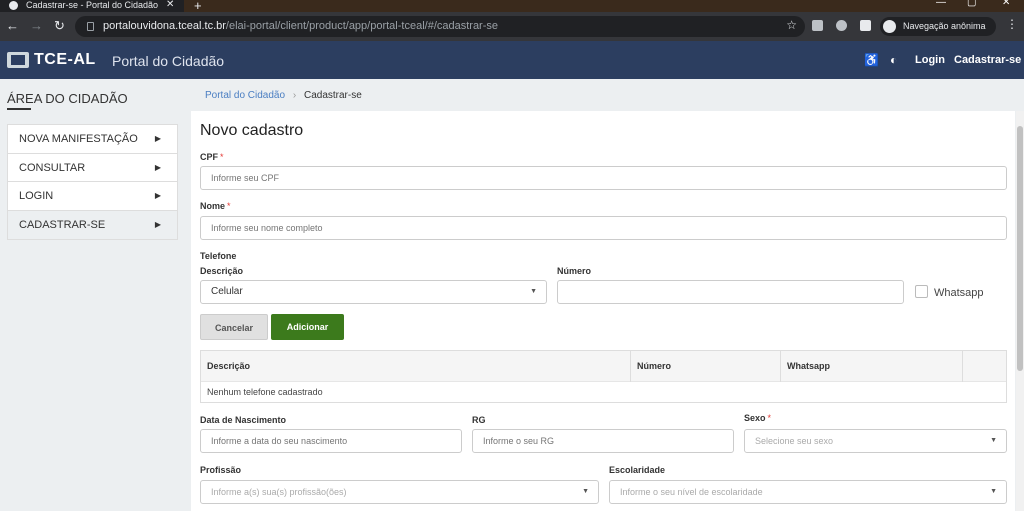 The image size is (1024, 511). What do you see at coordinates (871, 60) in the screenshot?
I see `accessibility-icon: ♿` at bounding box center [871, 60].